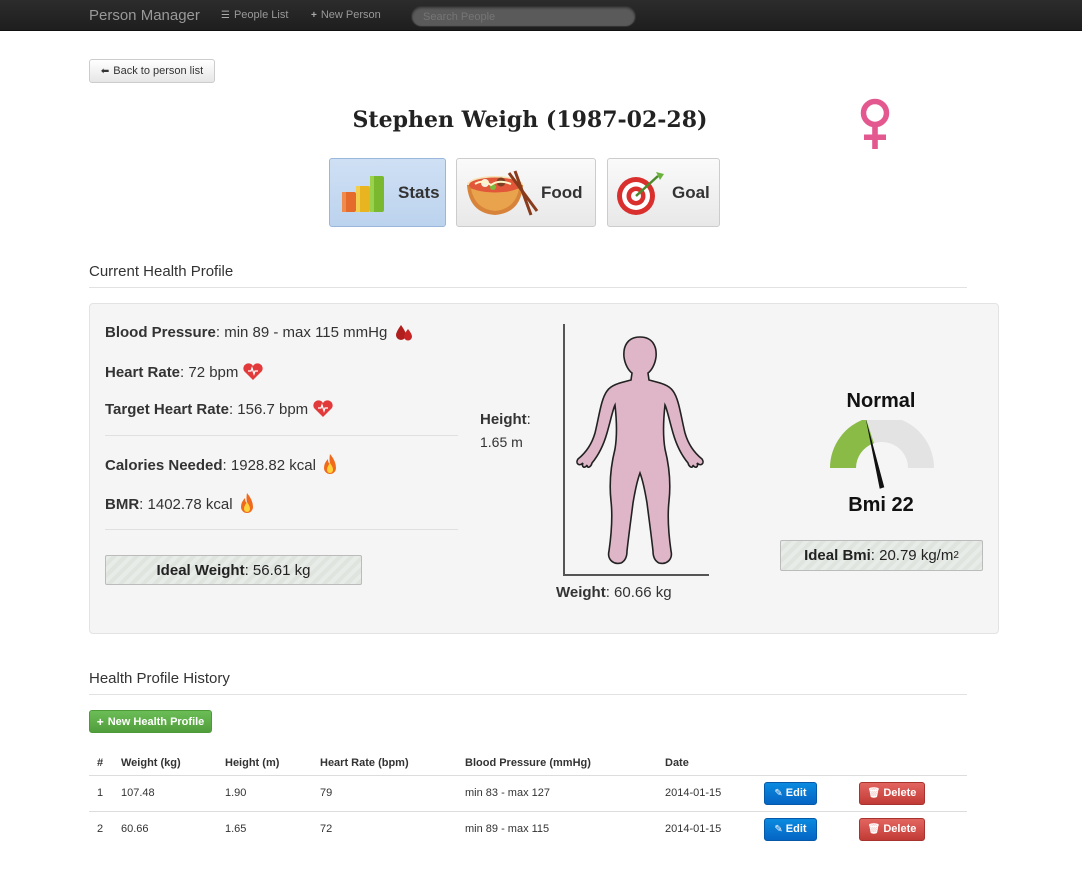  I want to click on bmi-label: Bmi 22, so click(881, 505).